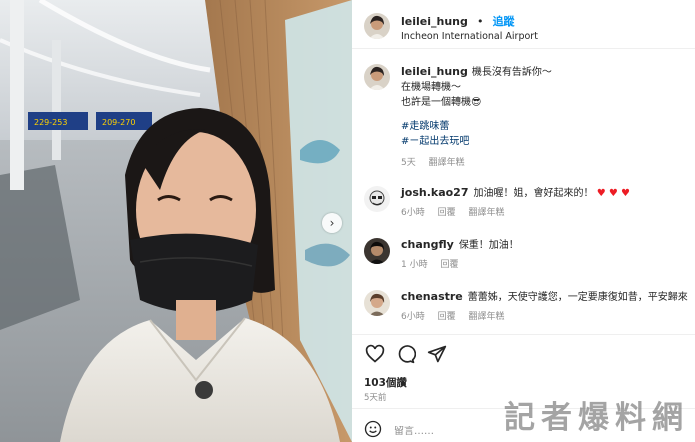 The image size is (695, 442). I want to click on comment-username: josh.kao27, so click(435, 192).